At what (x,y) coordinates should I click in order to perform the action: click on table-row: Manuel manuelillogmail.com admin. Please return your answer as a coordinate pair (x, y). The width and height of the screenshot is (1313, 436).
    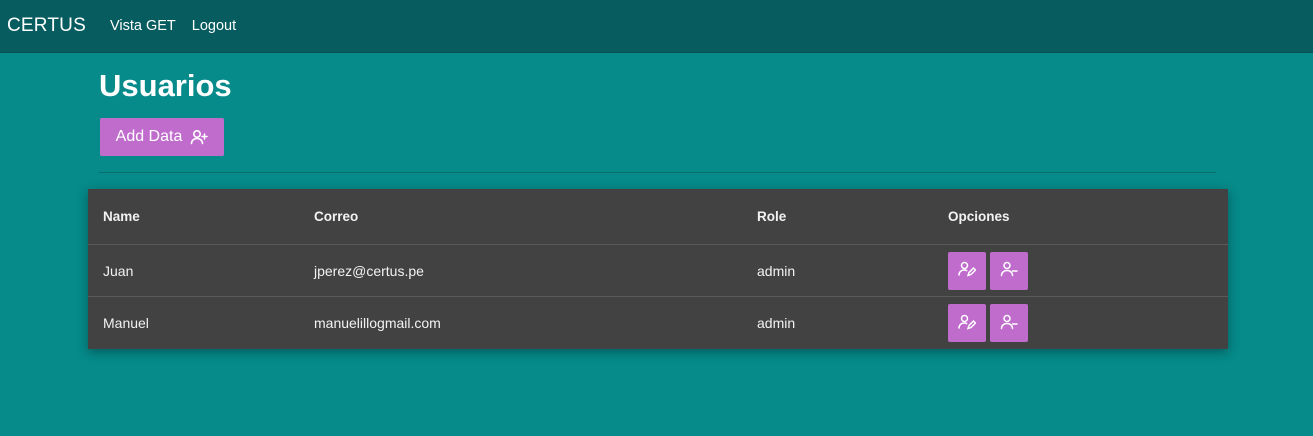
    Looking at the image, I should click on (658, 323).